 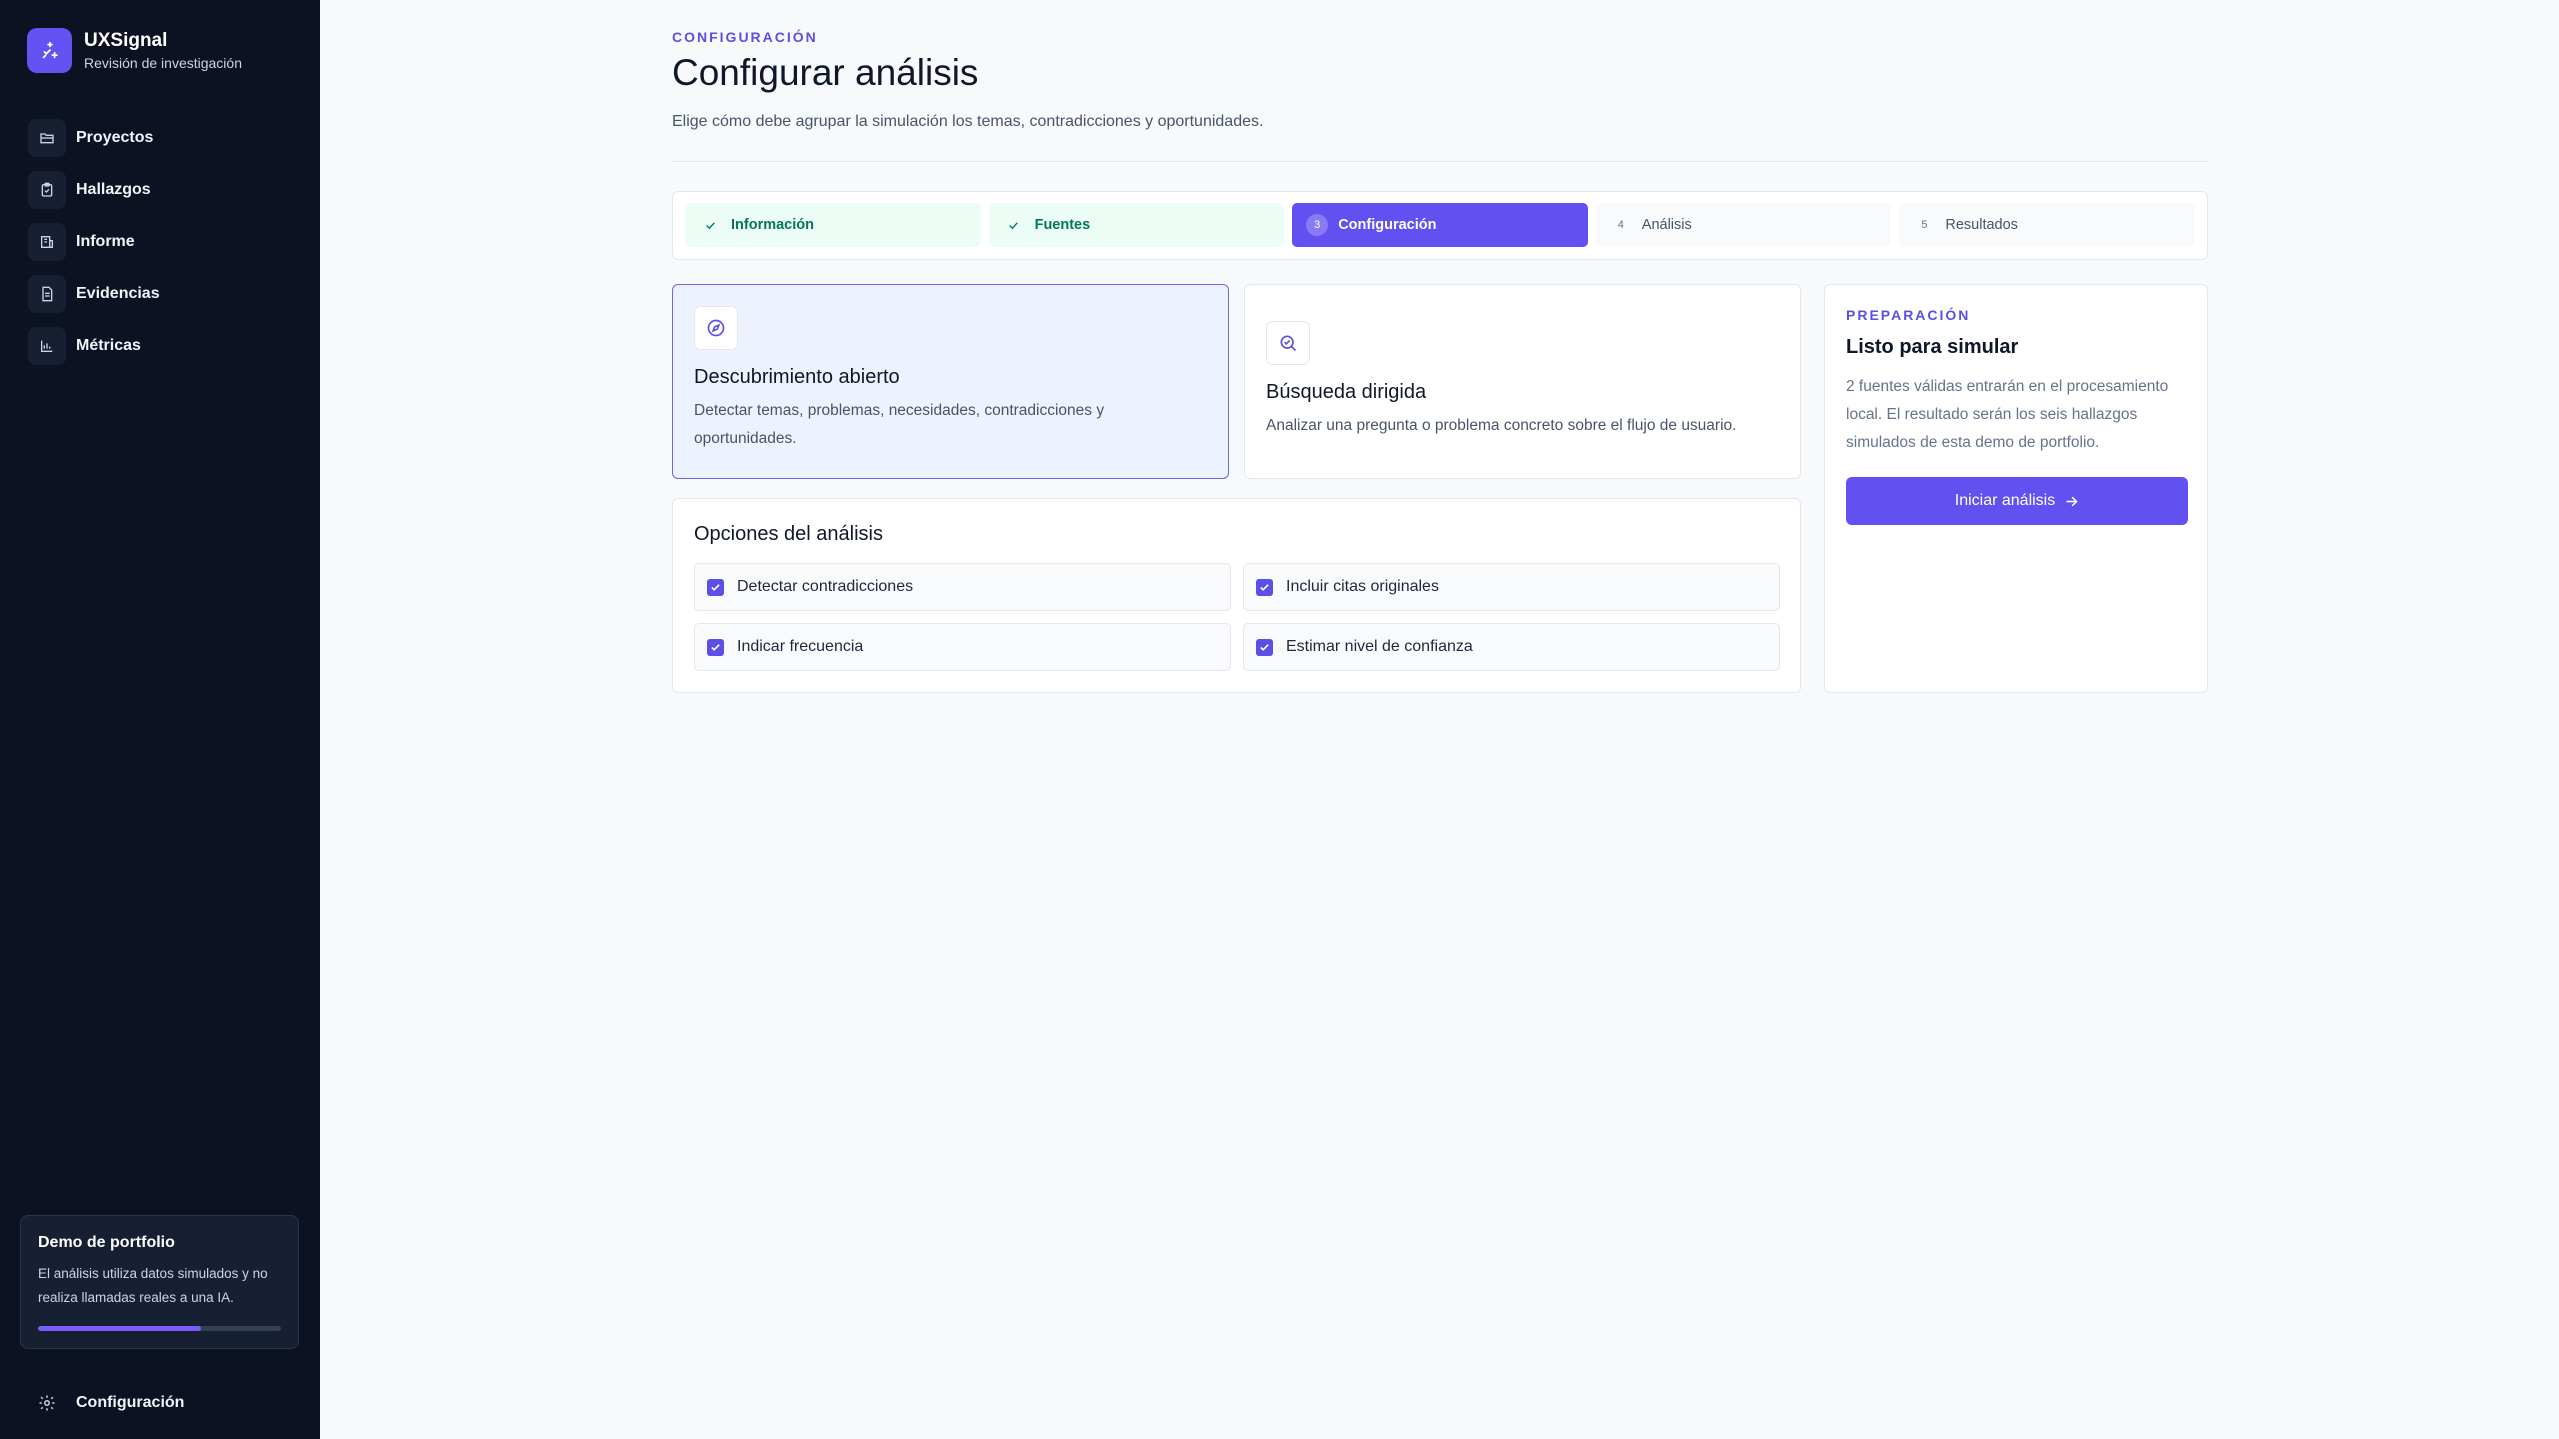 I want to click on step-fuentes: Fuentes, so click(x=1136, y=225).